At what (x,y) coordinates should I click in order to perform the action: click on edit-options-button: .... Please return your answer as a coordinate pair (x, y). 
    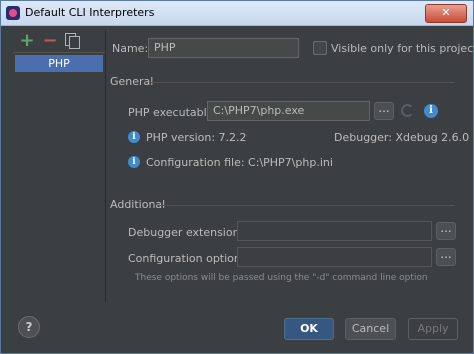
    Looking at the image, I should click on (446, 257).